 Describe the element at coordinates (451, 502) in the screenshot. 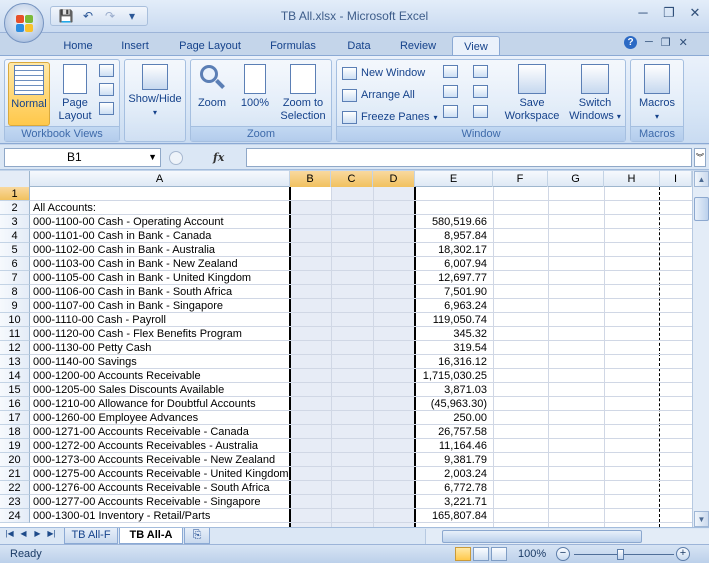

I see `cell-e: 3,221.71` at that location.